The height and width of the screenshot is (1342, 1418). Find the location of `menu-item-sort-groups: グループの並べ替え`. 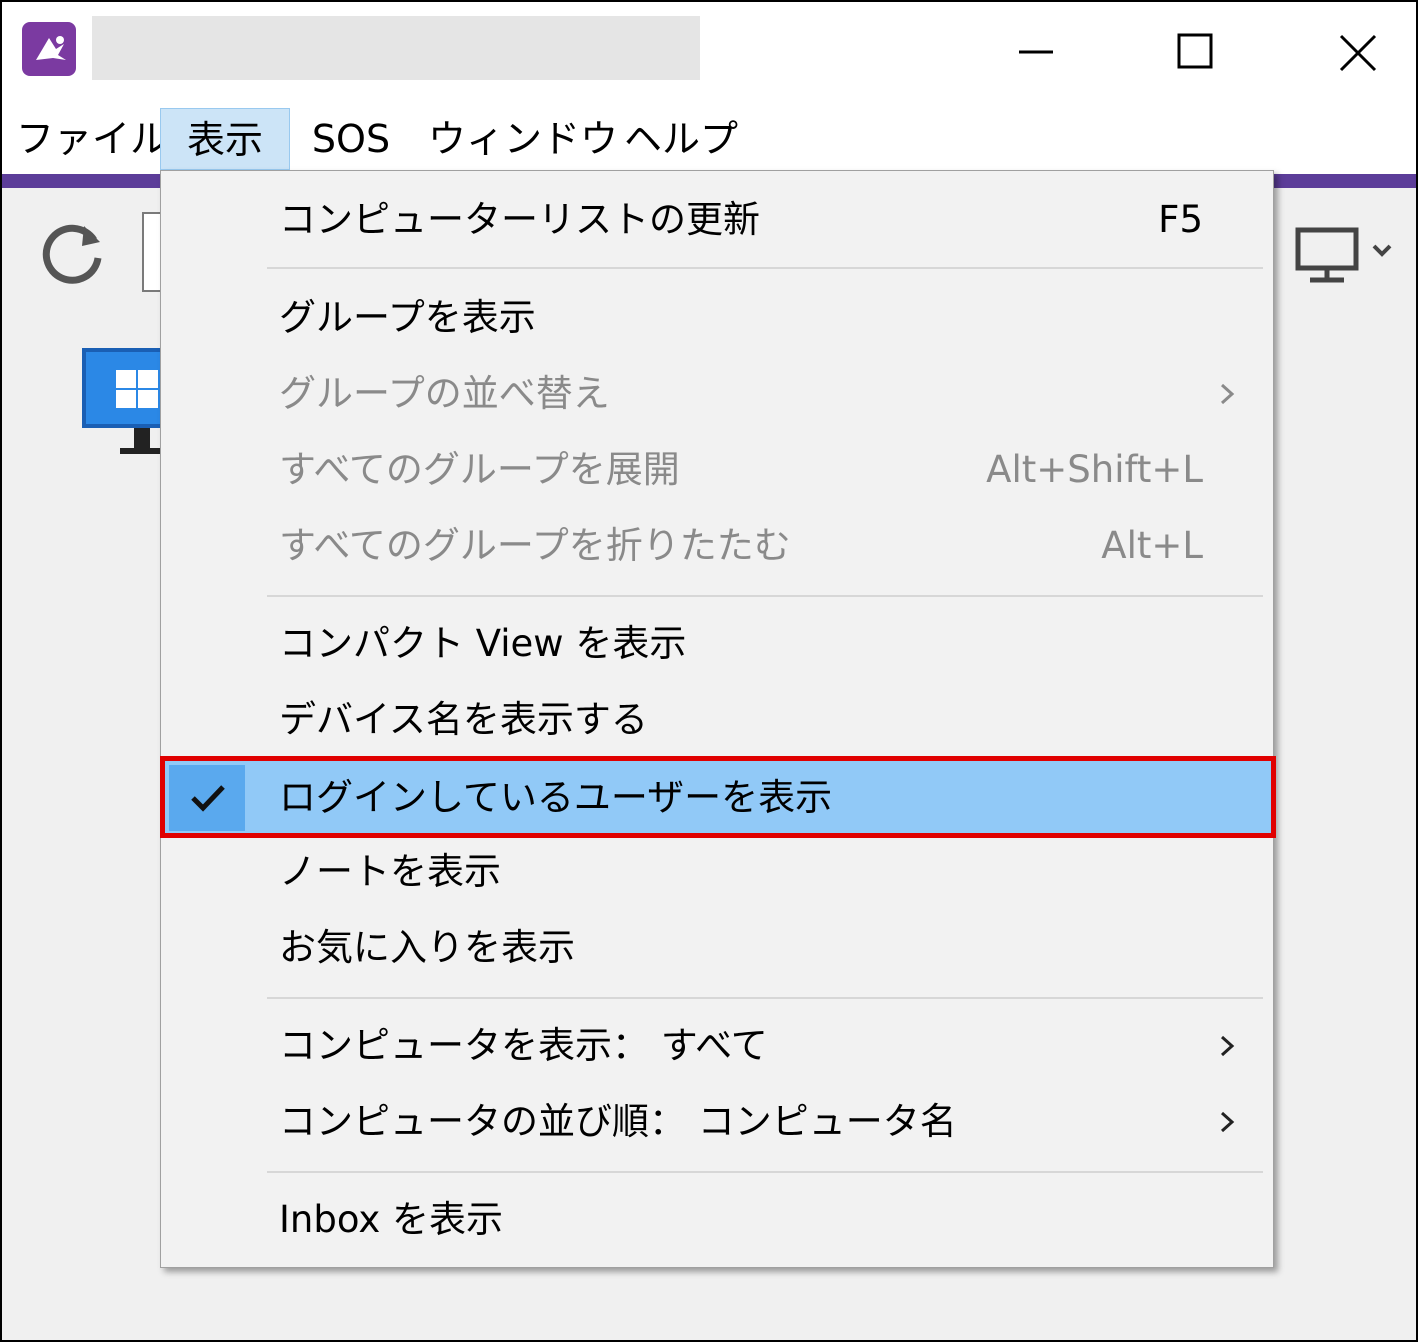

menu-item-sort-groups: グループの並べ替え is located at coordinates (717, 394).